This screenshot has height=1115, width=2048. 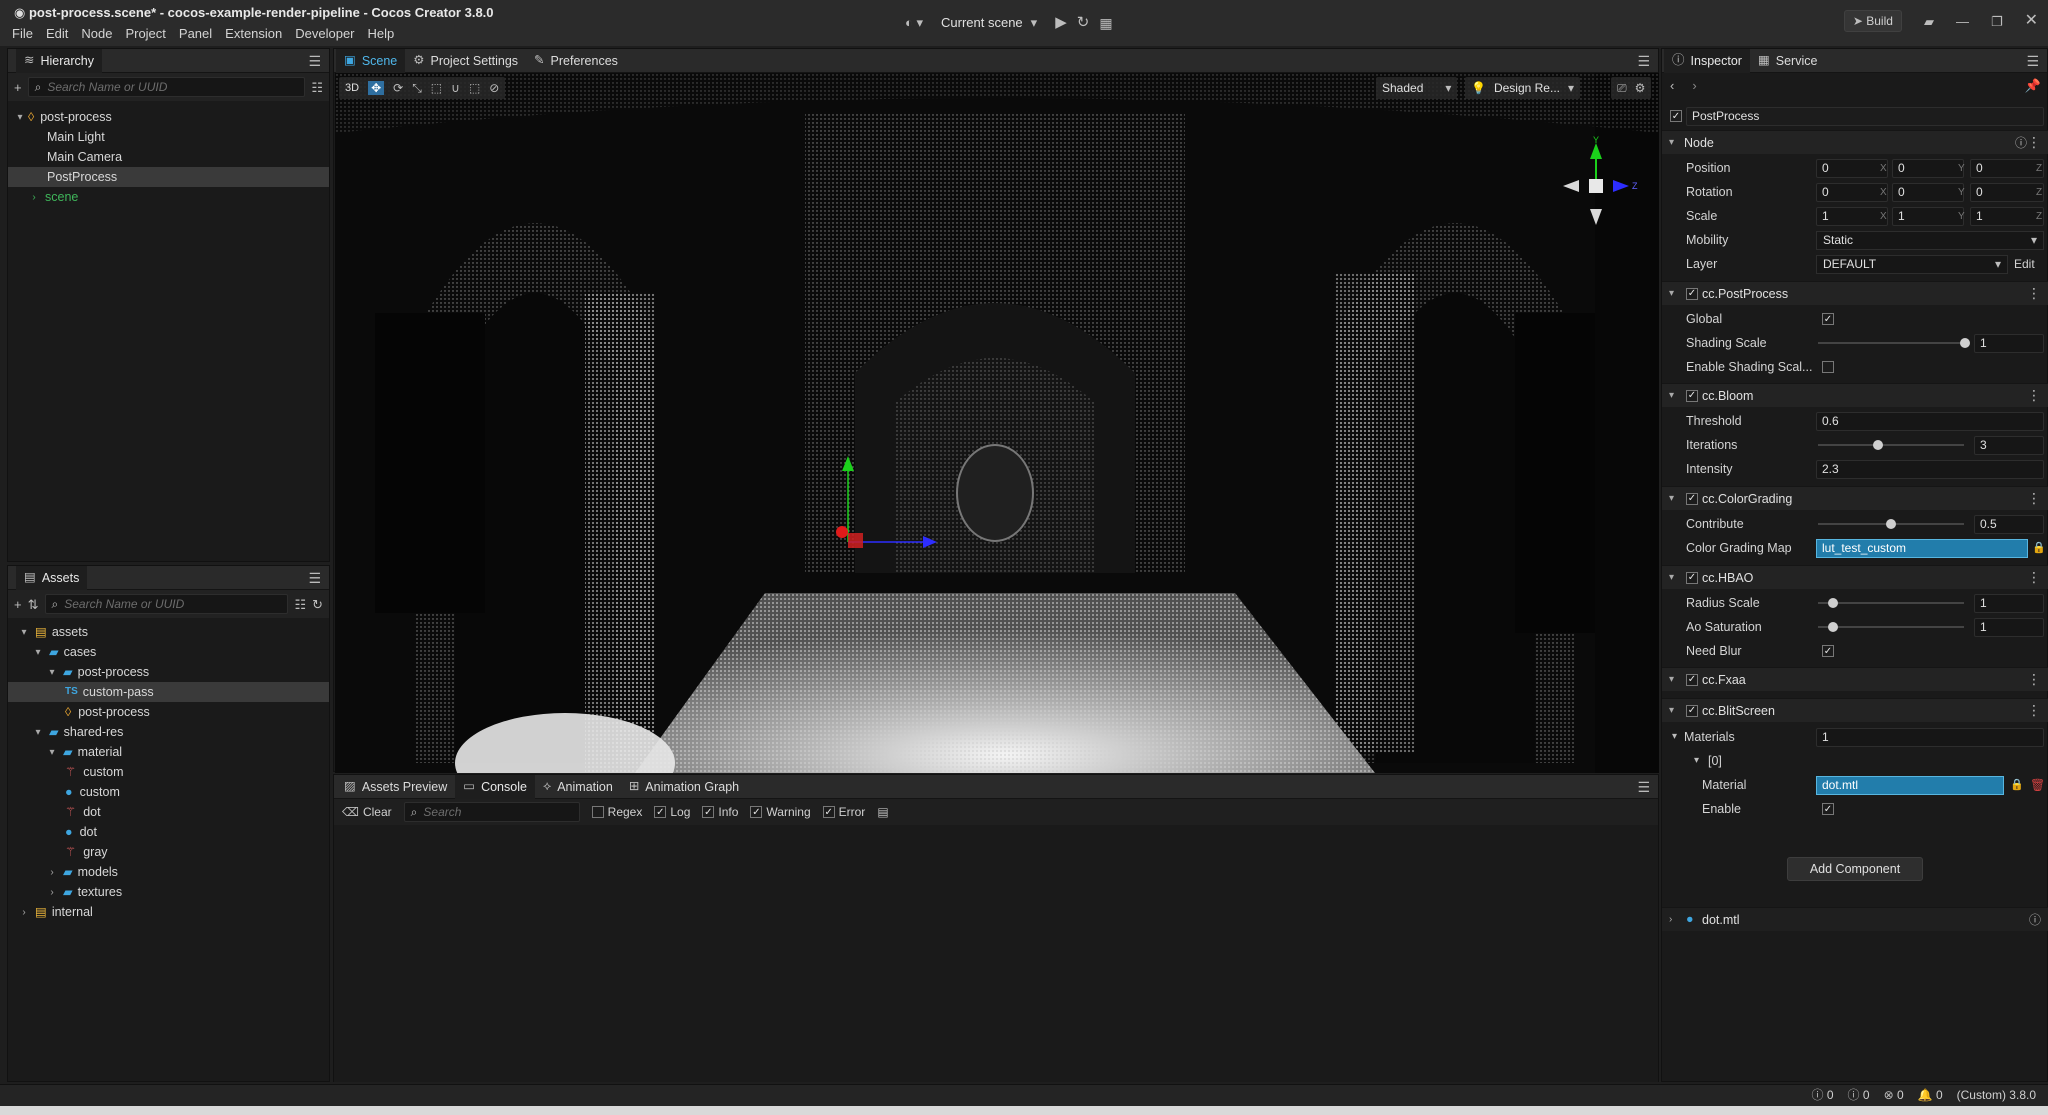 I want to click on minimize-icon: —, so click(x=1962, y=21).